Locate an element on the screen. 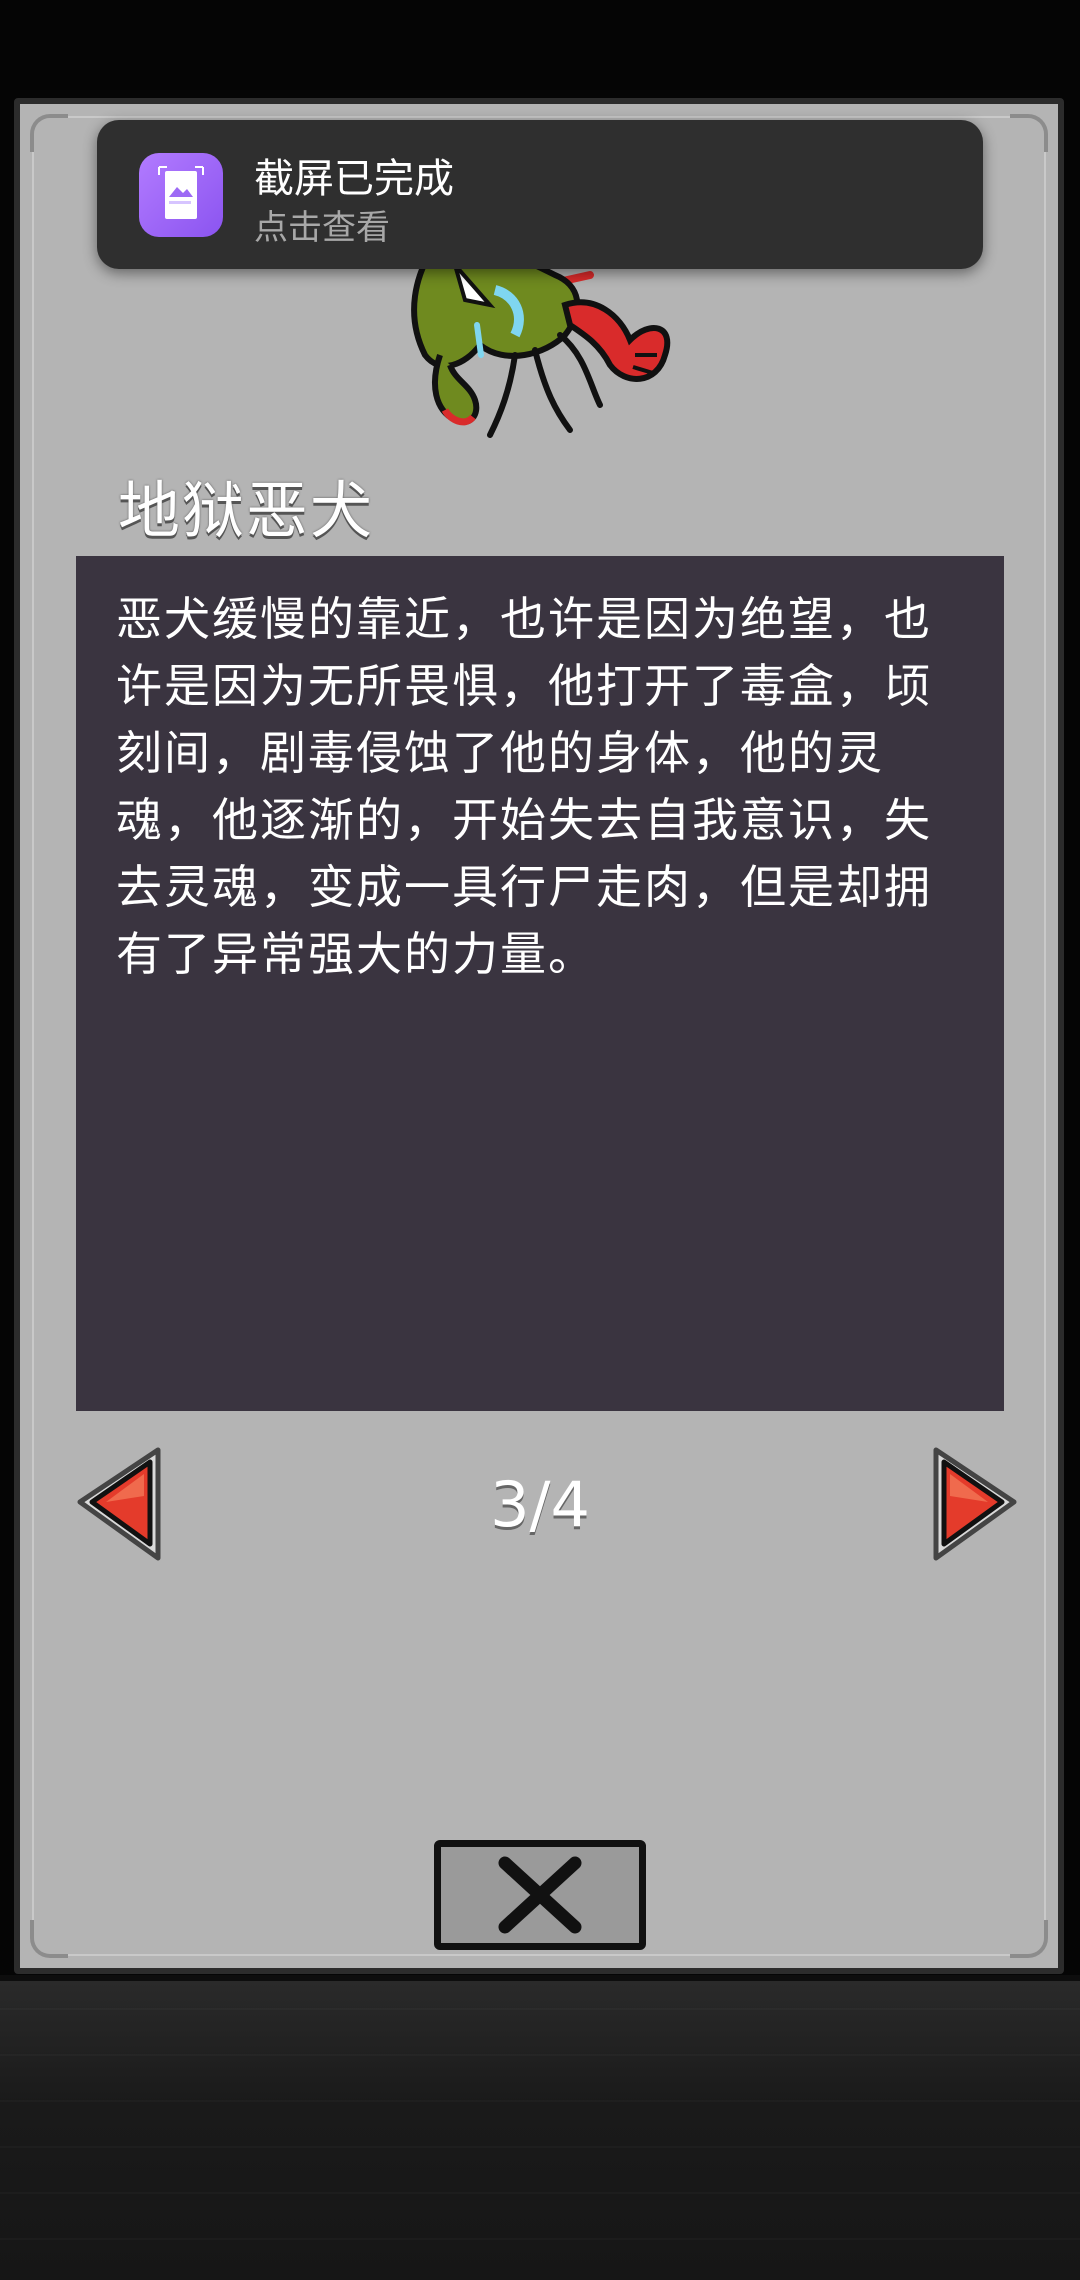 Image resolution: width=1080 pixels, height=2280 pixels. monster-name: 地狱恶犬 is located at coordinates (246, 510).